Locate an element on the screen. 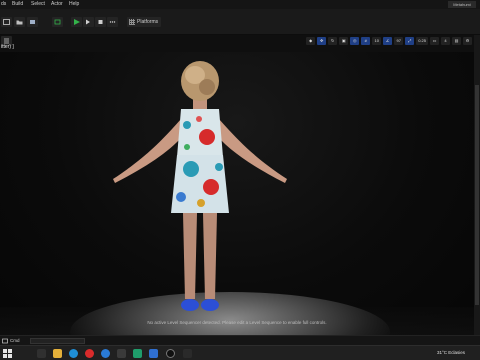  rotation-snap-value: 97 is located at coordinates (399, 41).